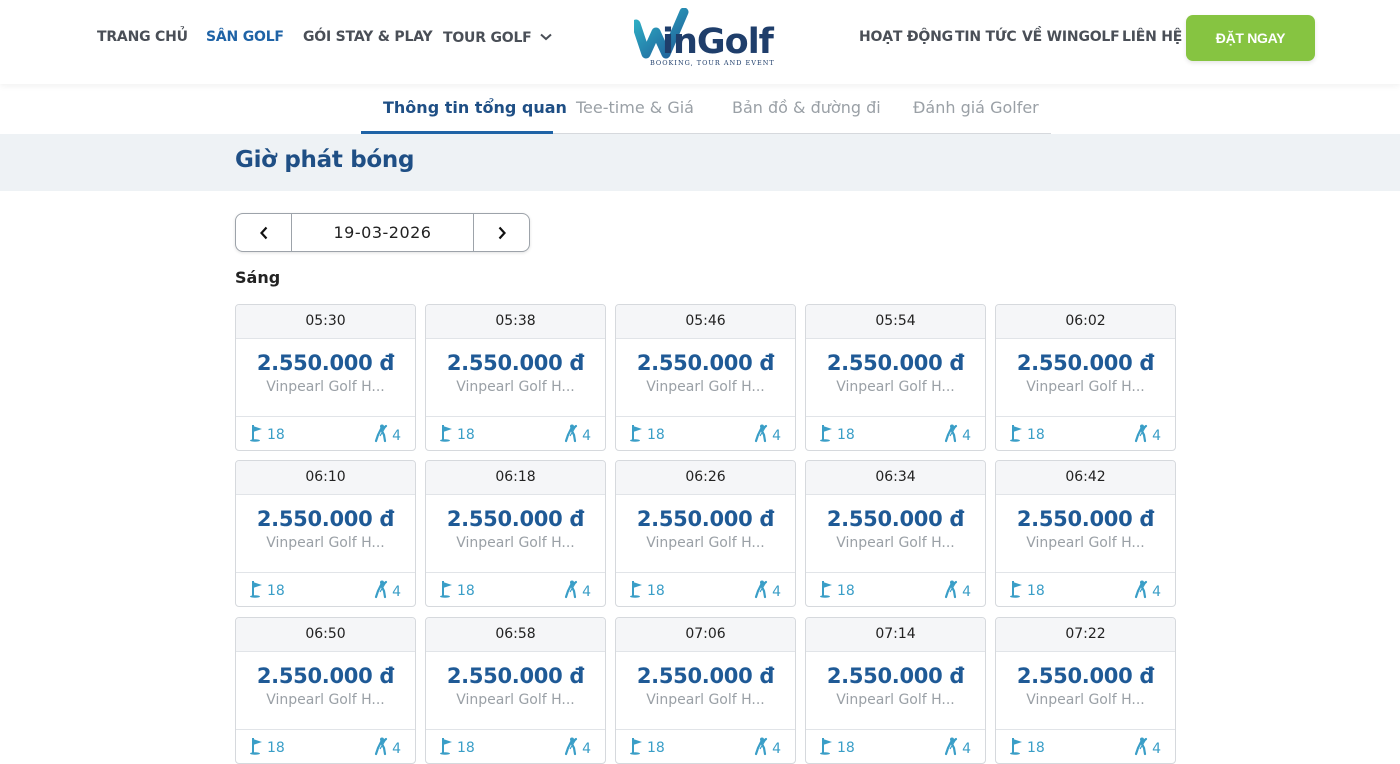 This screenshot has width=1400, height=764. What do you see at coordinates (515, 690) in the screenshot?
I see `tee-time-card: 06:58 2.550.000 đ Vinpearl Golf H... 18 4` at bounding box center [515, 690].